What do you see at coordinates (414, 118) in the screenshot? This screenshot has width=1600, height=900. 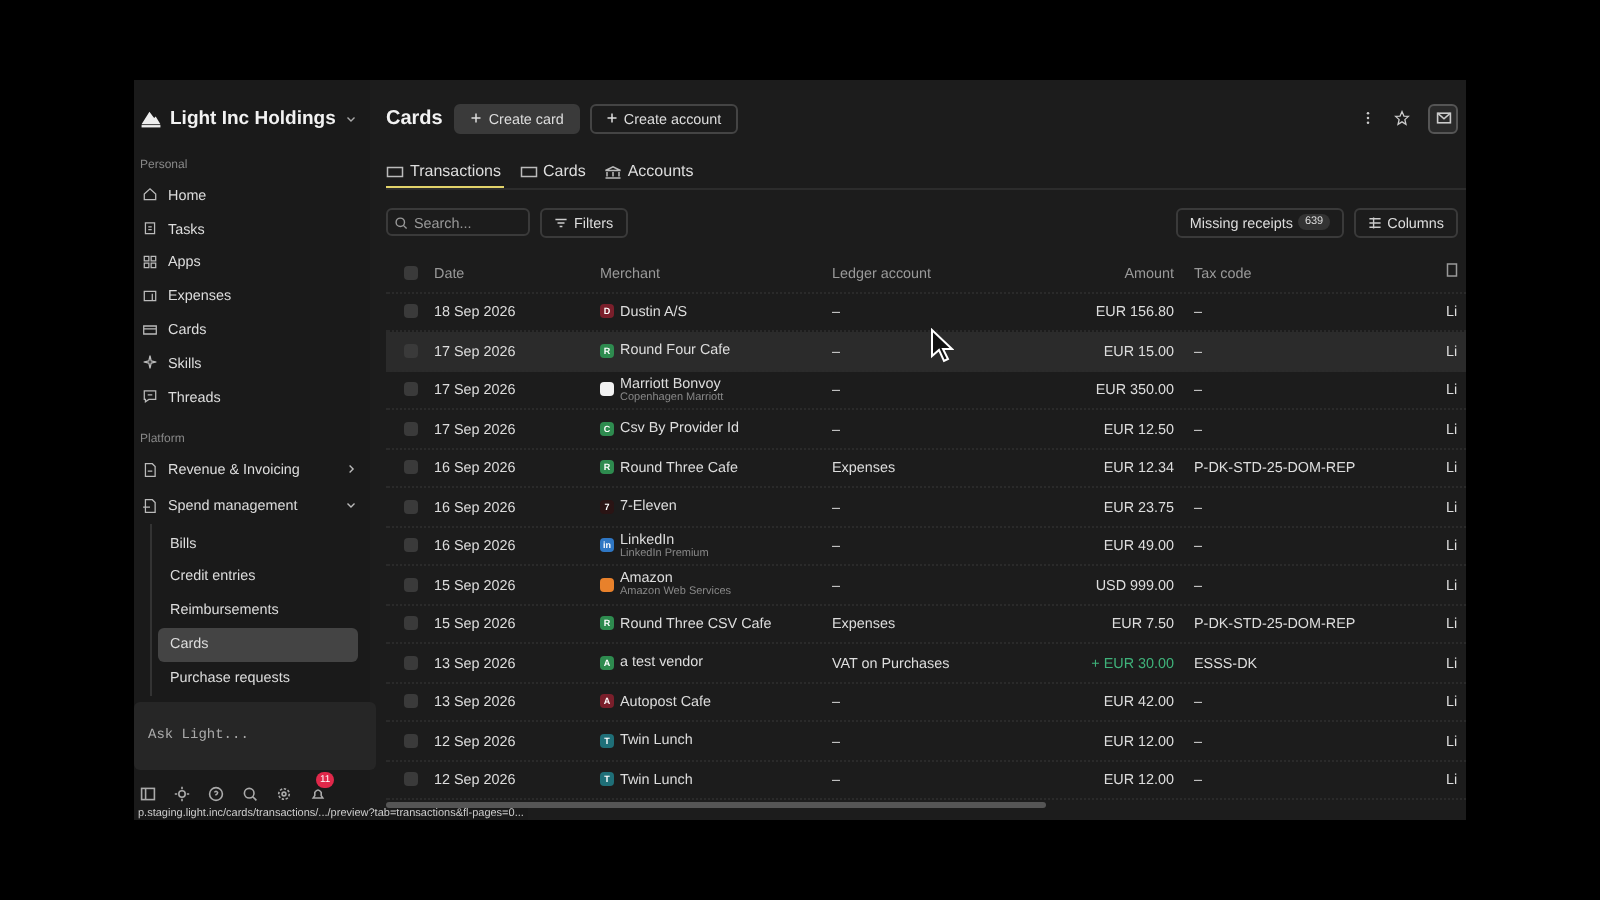 I see `page-title: Cards` at bounding box center [414, 118].